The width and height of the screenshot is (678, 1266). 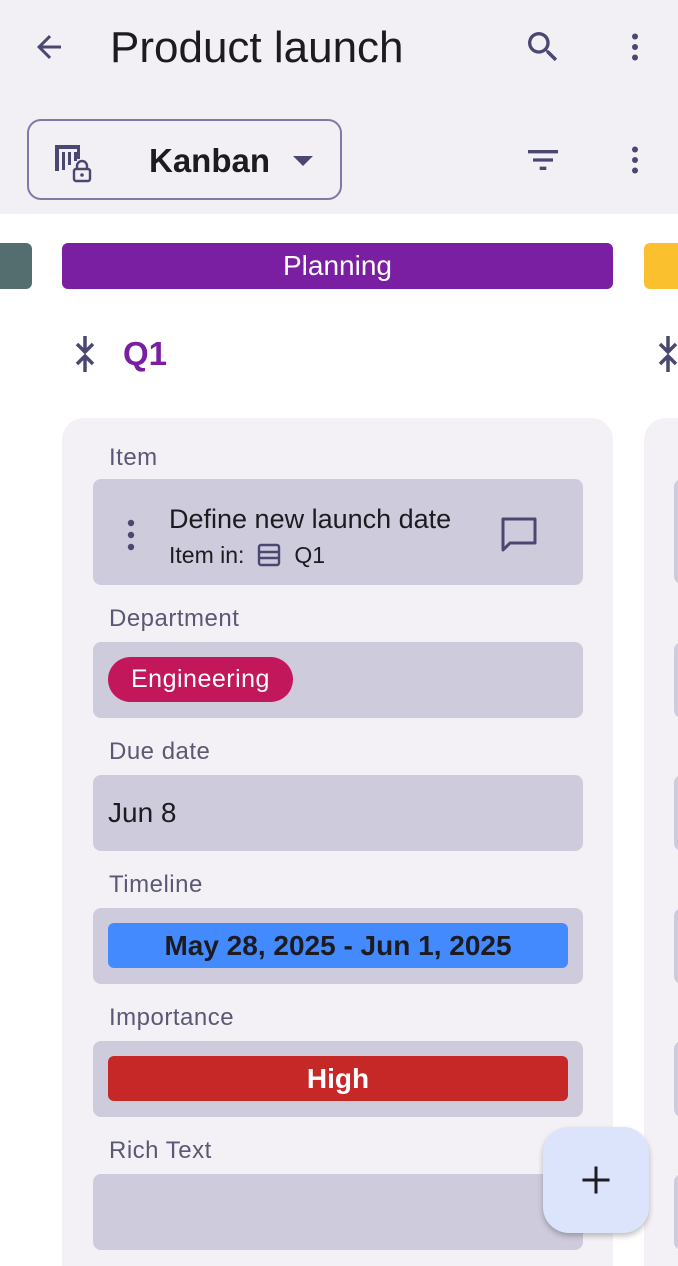 I want to click on timeline-field: May 28, 2025 - Jun 1, 2025, so click(x=338, y=946).